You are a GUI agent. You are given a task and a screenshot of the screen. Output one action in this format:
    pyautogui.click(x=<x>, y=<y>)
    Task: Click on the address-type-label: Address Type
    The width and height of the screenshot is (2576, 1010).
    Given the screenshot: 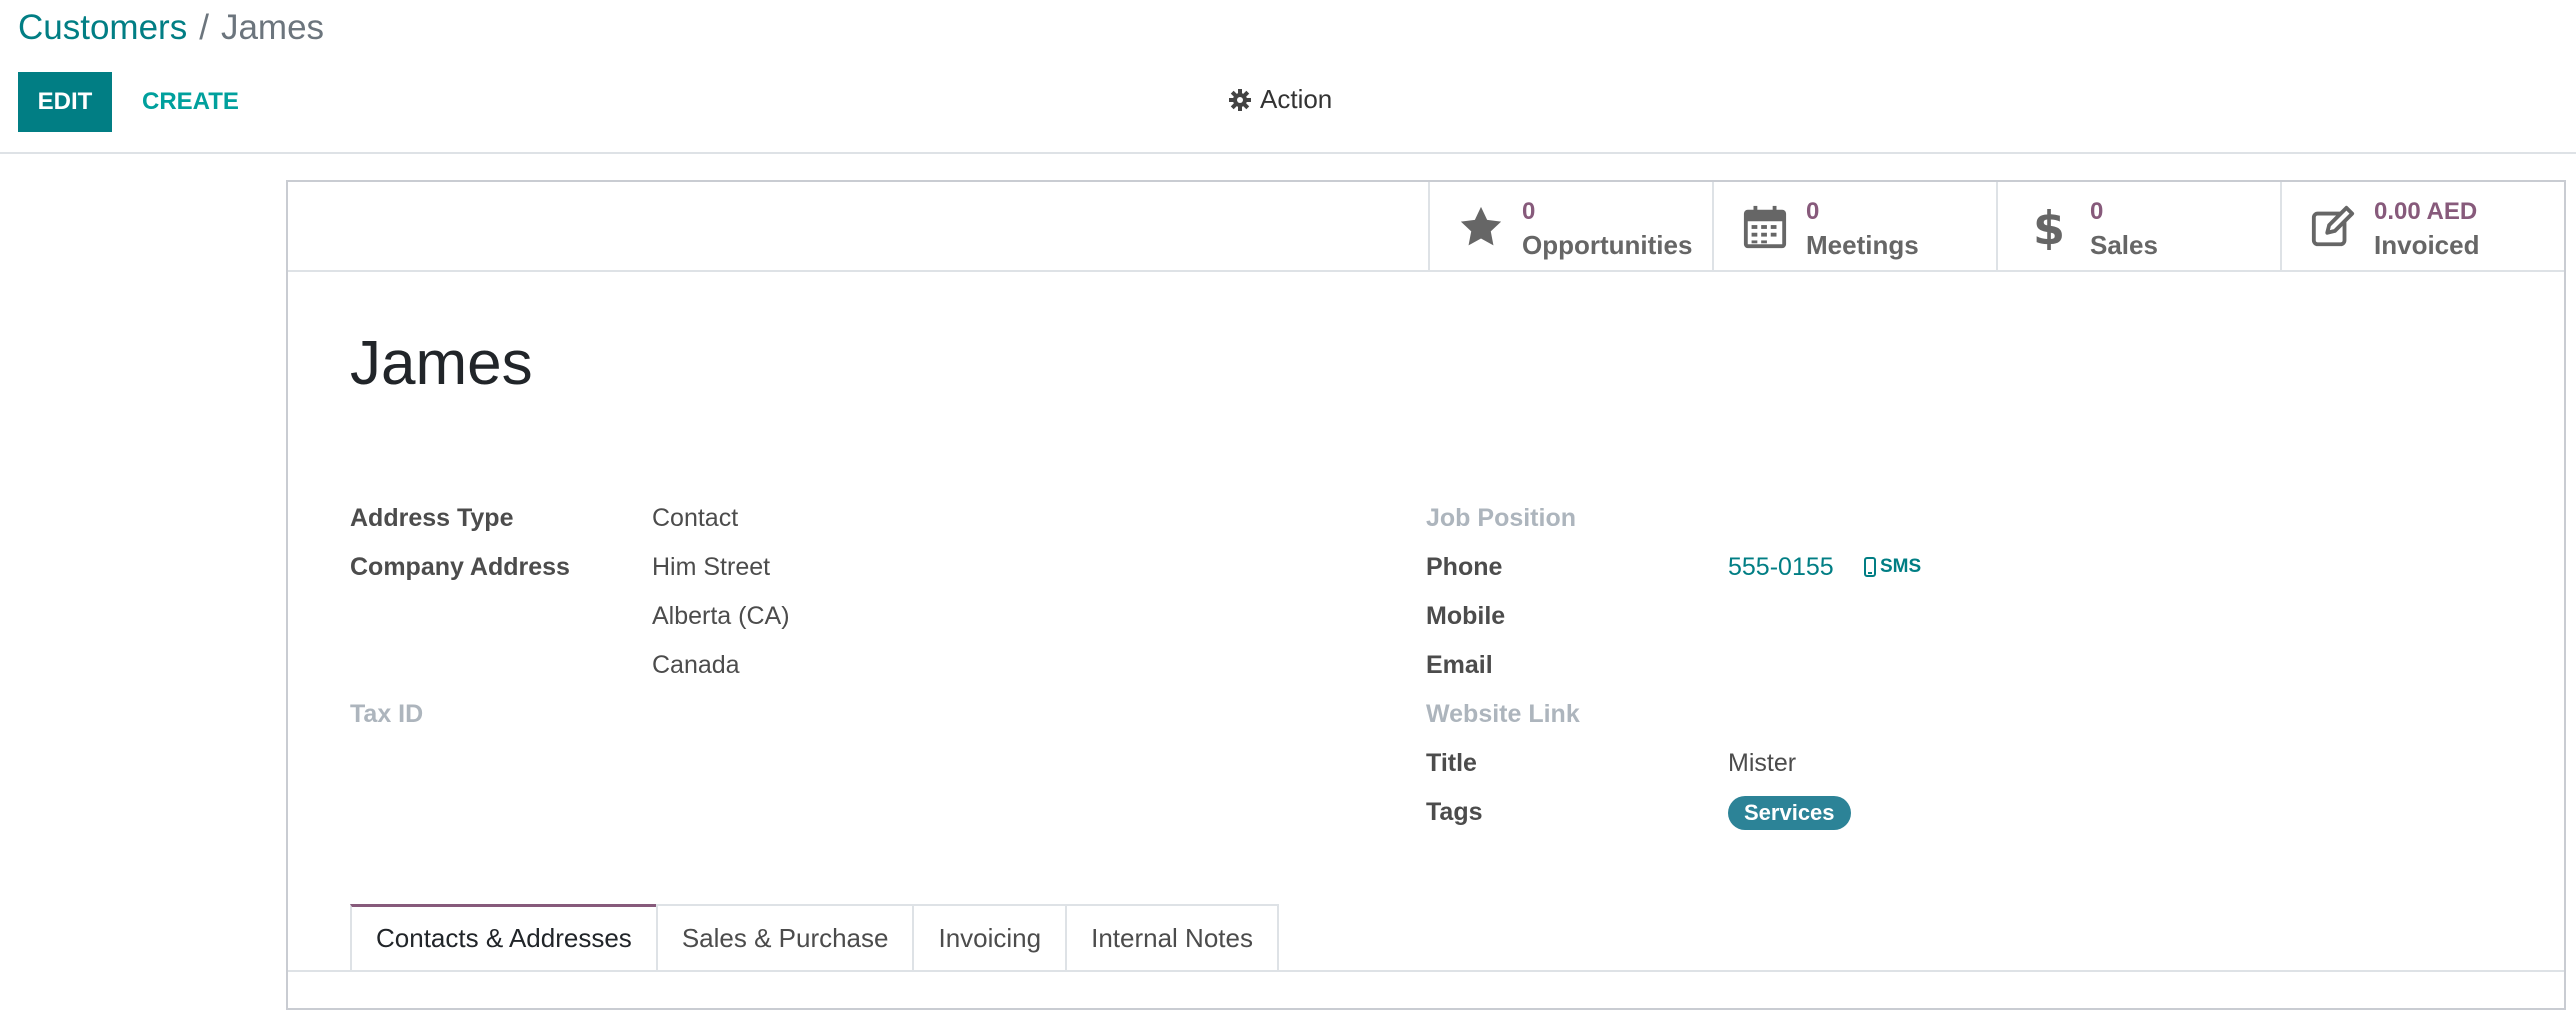 What is the action you would take?
    pyautogui.click(x=432, y=518)
    